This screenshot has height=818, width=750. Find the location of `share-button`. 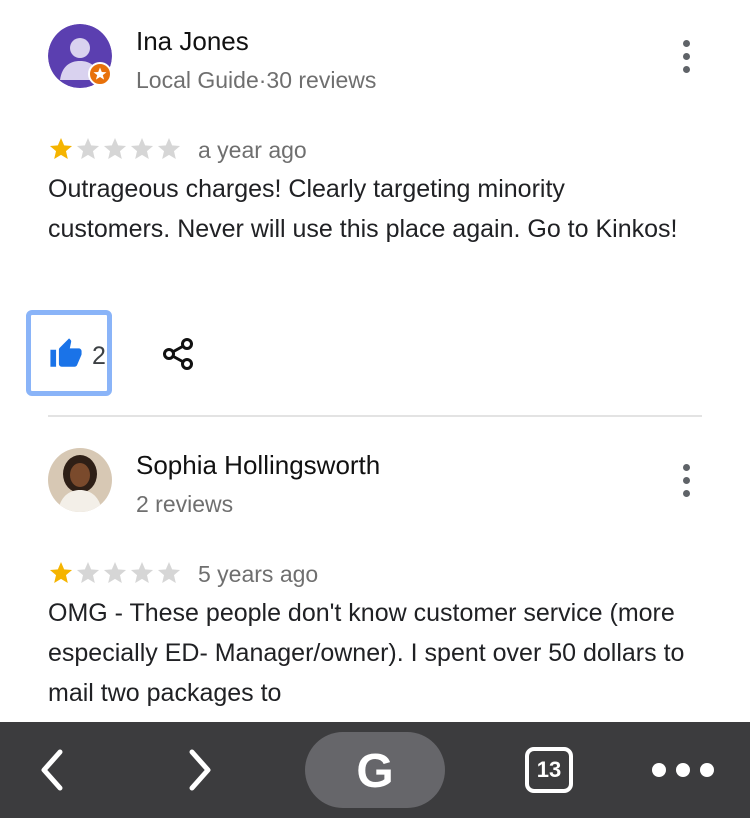

share-button is located at coordinates (178, 354).